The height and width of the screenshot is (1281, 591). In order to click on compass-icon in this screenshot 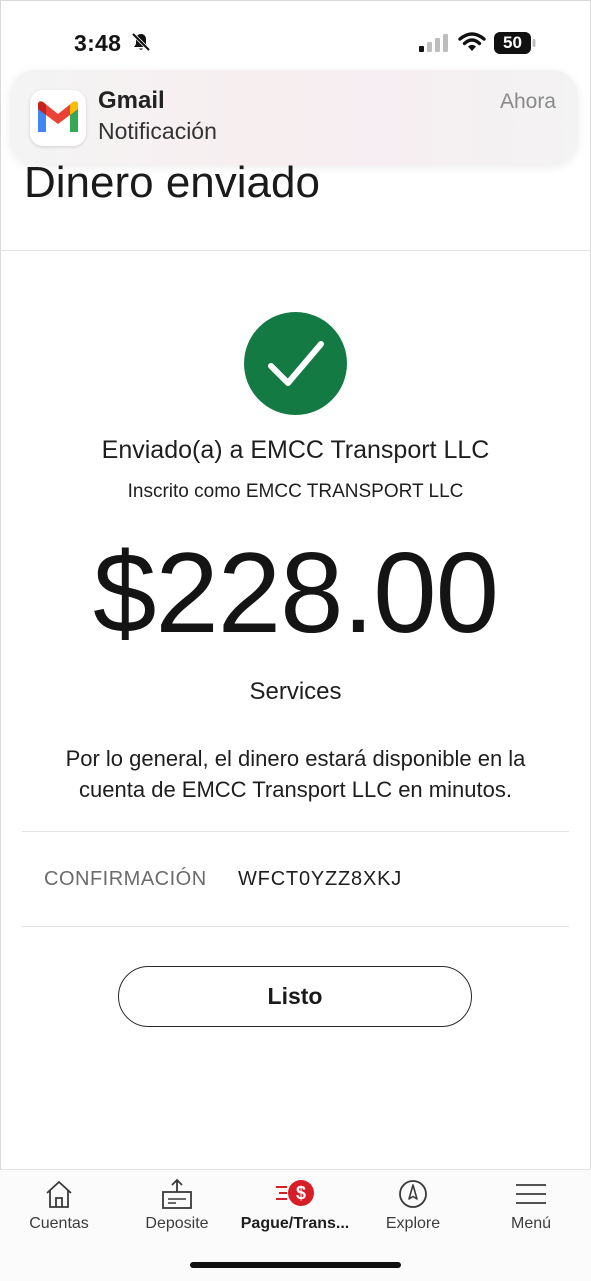, I will do `click(413, 1194)`.